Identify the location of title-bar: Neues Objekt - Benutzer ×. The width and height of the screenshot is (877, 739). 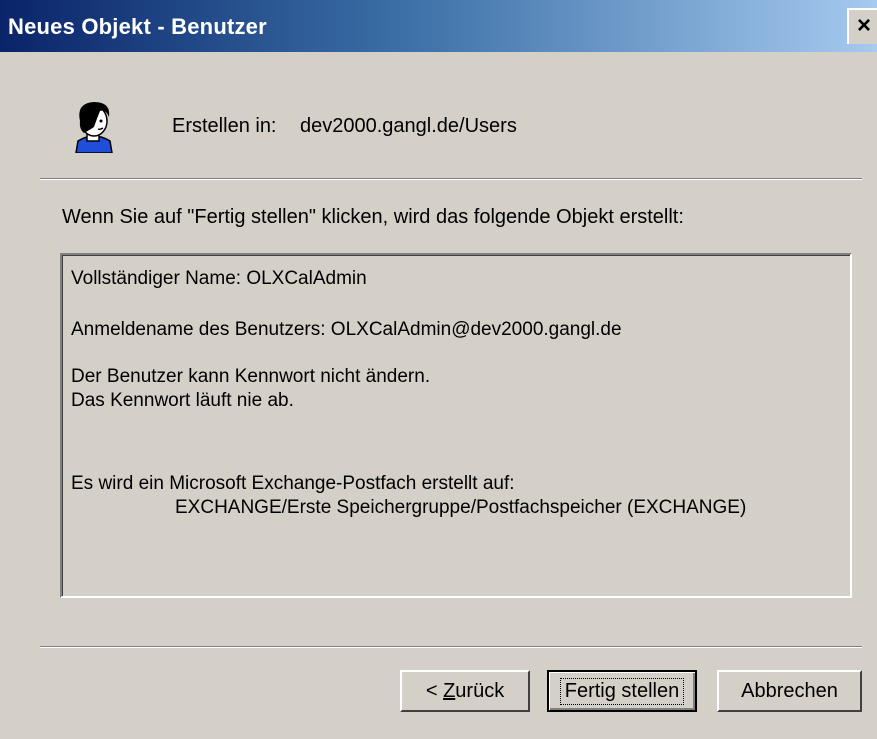
(438, 26).